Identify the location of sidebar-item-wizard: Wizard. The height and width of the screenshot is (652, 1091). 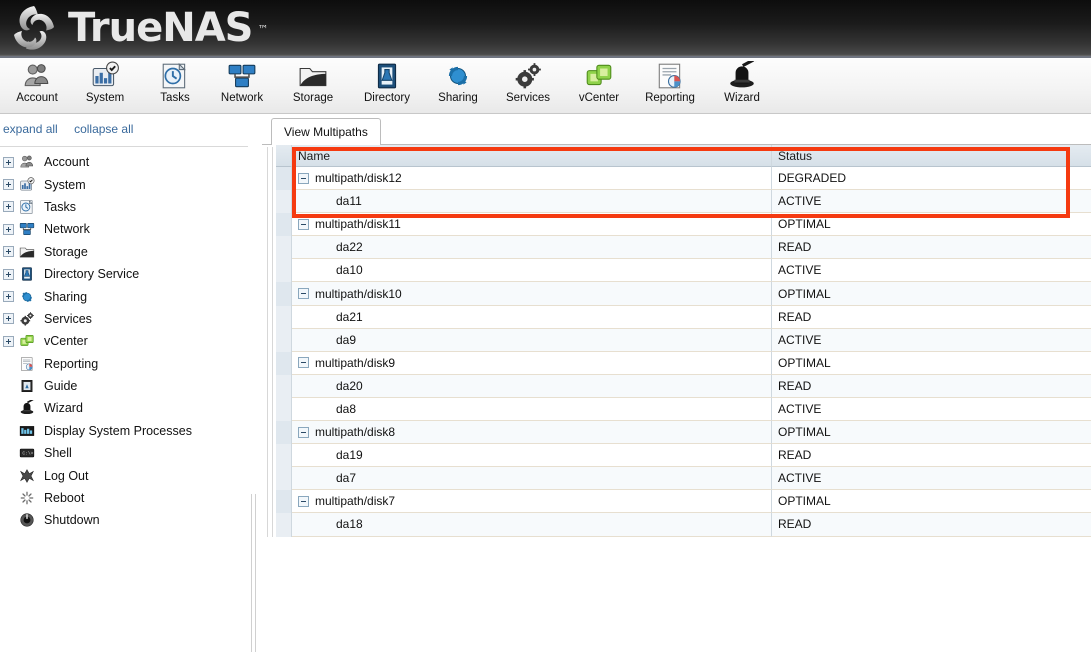
(130, 408).